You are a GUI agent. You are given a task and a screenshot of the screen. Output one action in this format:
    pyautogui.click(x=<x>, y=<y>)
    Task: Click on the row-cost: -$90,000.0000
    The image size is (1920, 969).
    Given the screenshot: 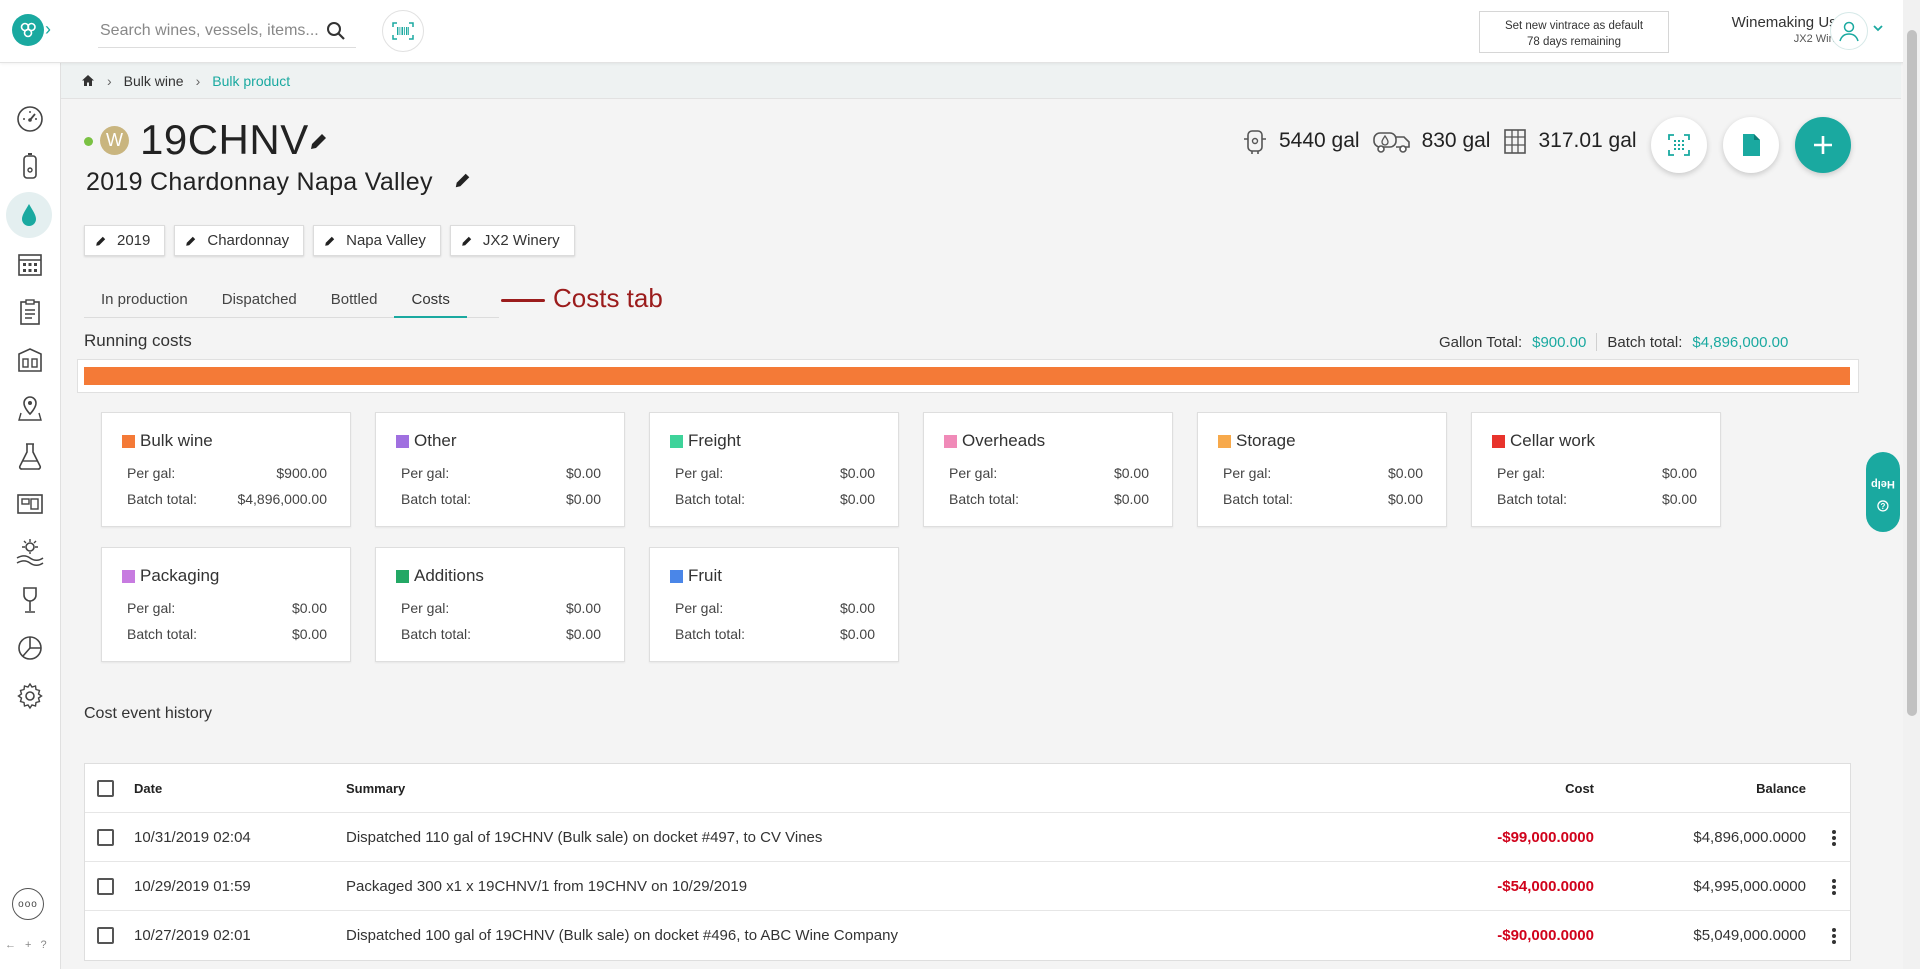 What is the action you would take?
    pyautogui.click(x=1545, y=935)
    